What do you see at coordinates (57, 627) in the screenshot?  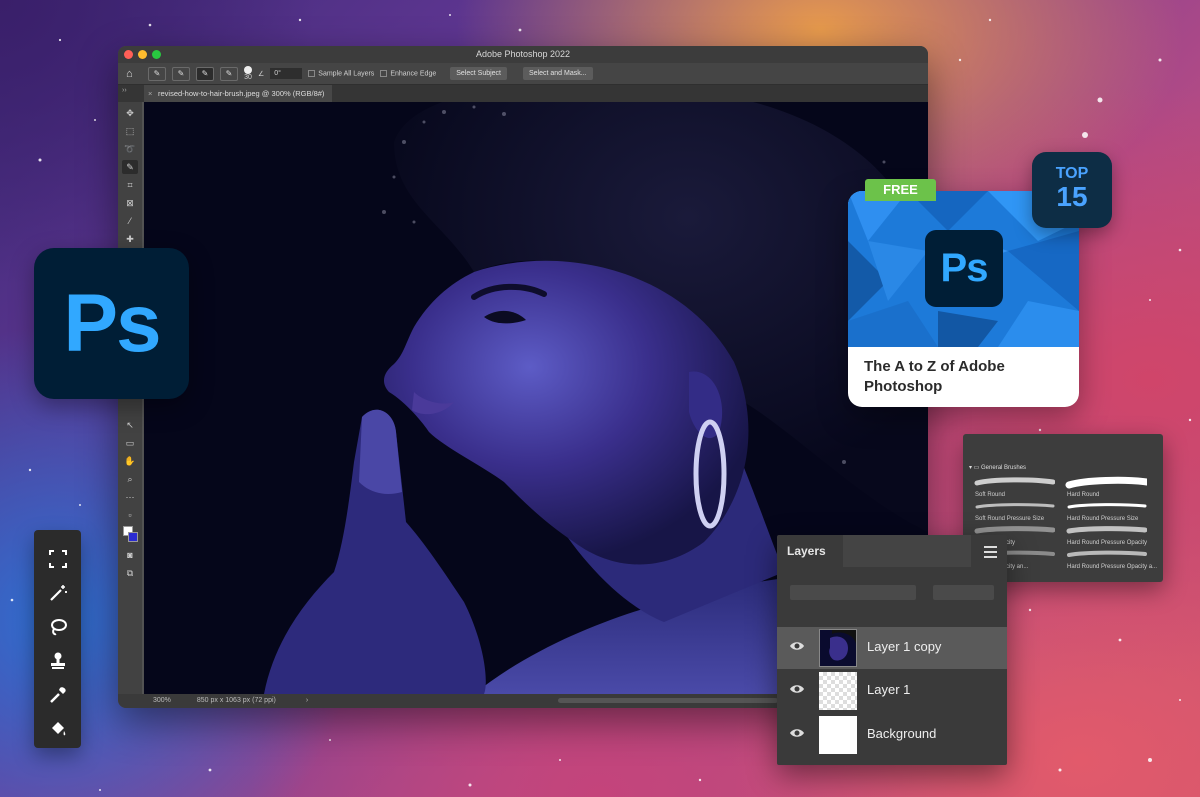 I see `lasso-icon` at bounding box center [57, 627].